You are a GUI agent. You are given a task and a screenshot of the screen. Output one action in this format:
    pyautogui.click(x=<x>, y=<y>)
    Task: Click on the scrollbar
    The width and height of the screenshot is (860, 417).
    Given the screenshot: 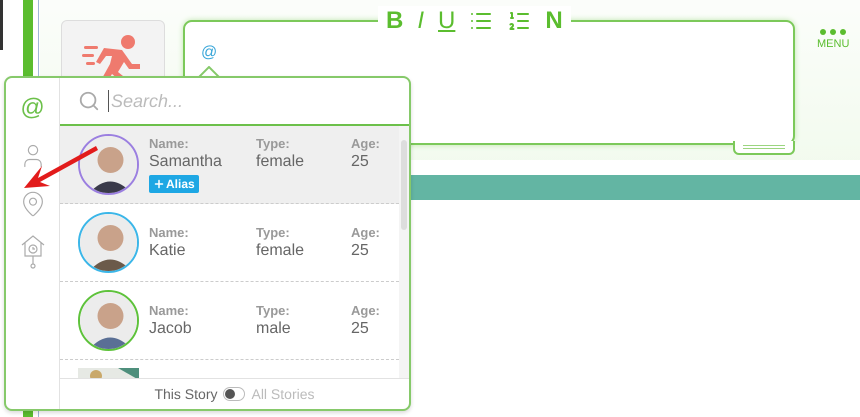 What is the action you would take?
    pyautogui.click(x=404, y=252)
    